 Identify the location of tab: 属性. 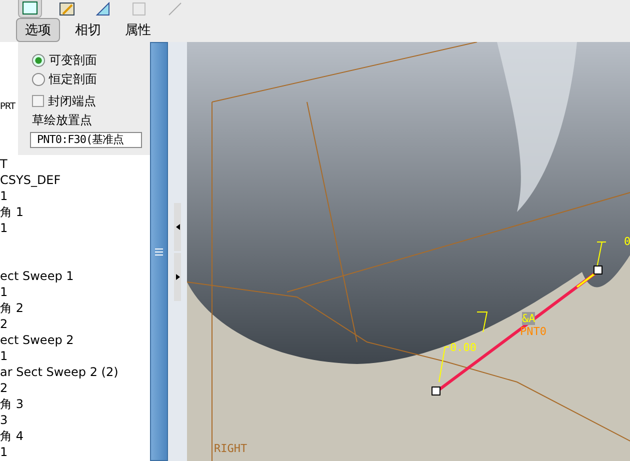
(138, 30).